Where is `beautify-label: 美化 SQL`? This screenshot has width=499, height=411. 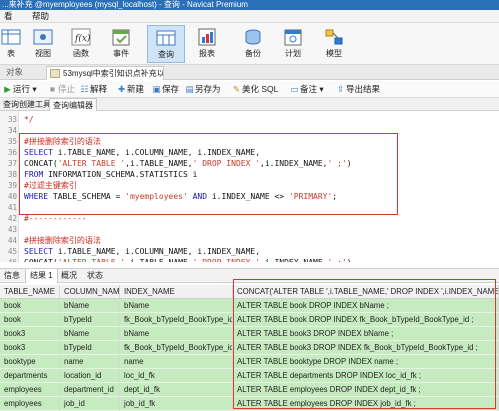
beautify-label: 美化 SQL is located at coordinates (260, 89).